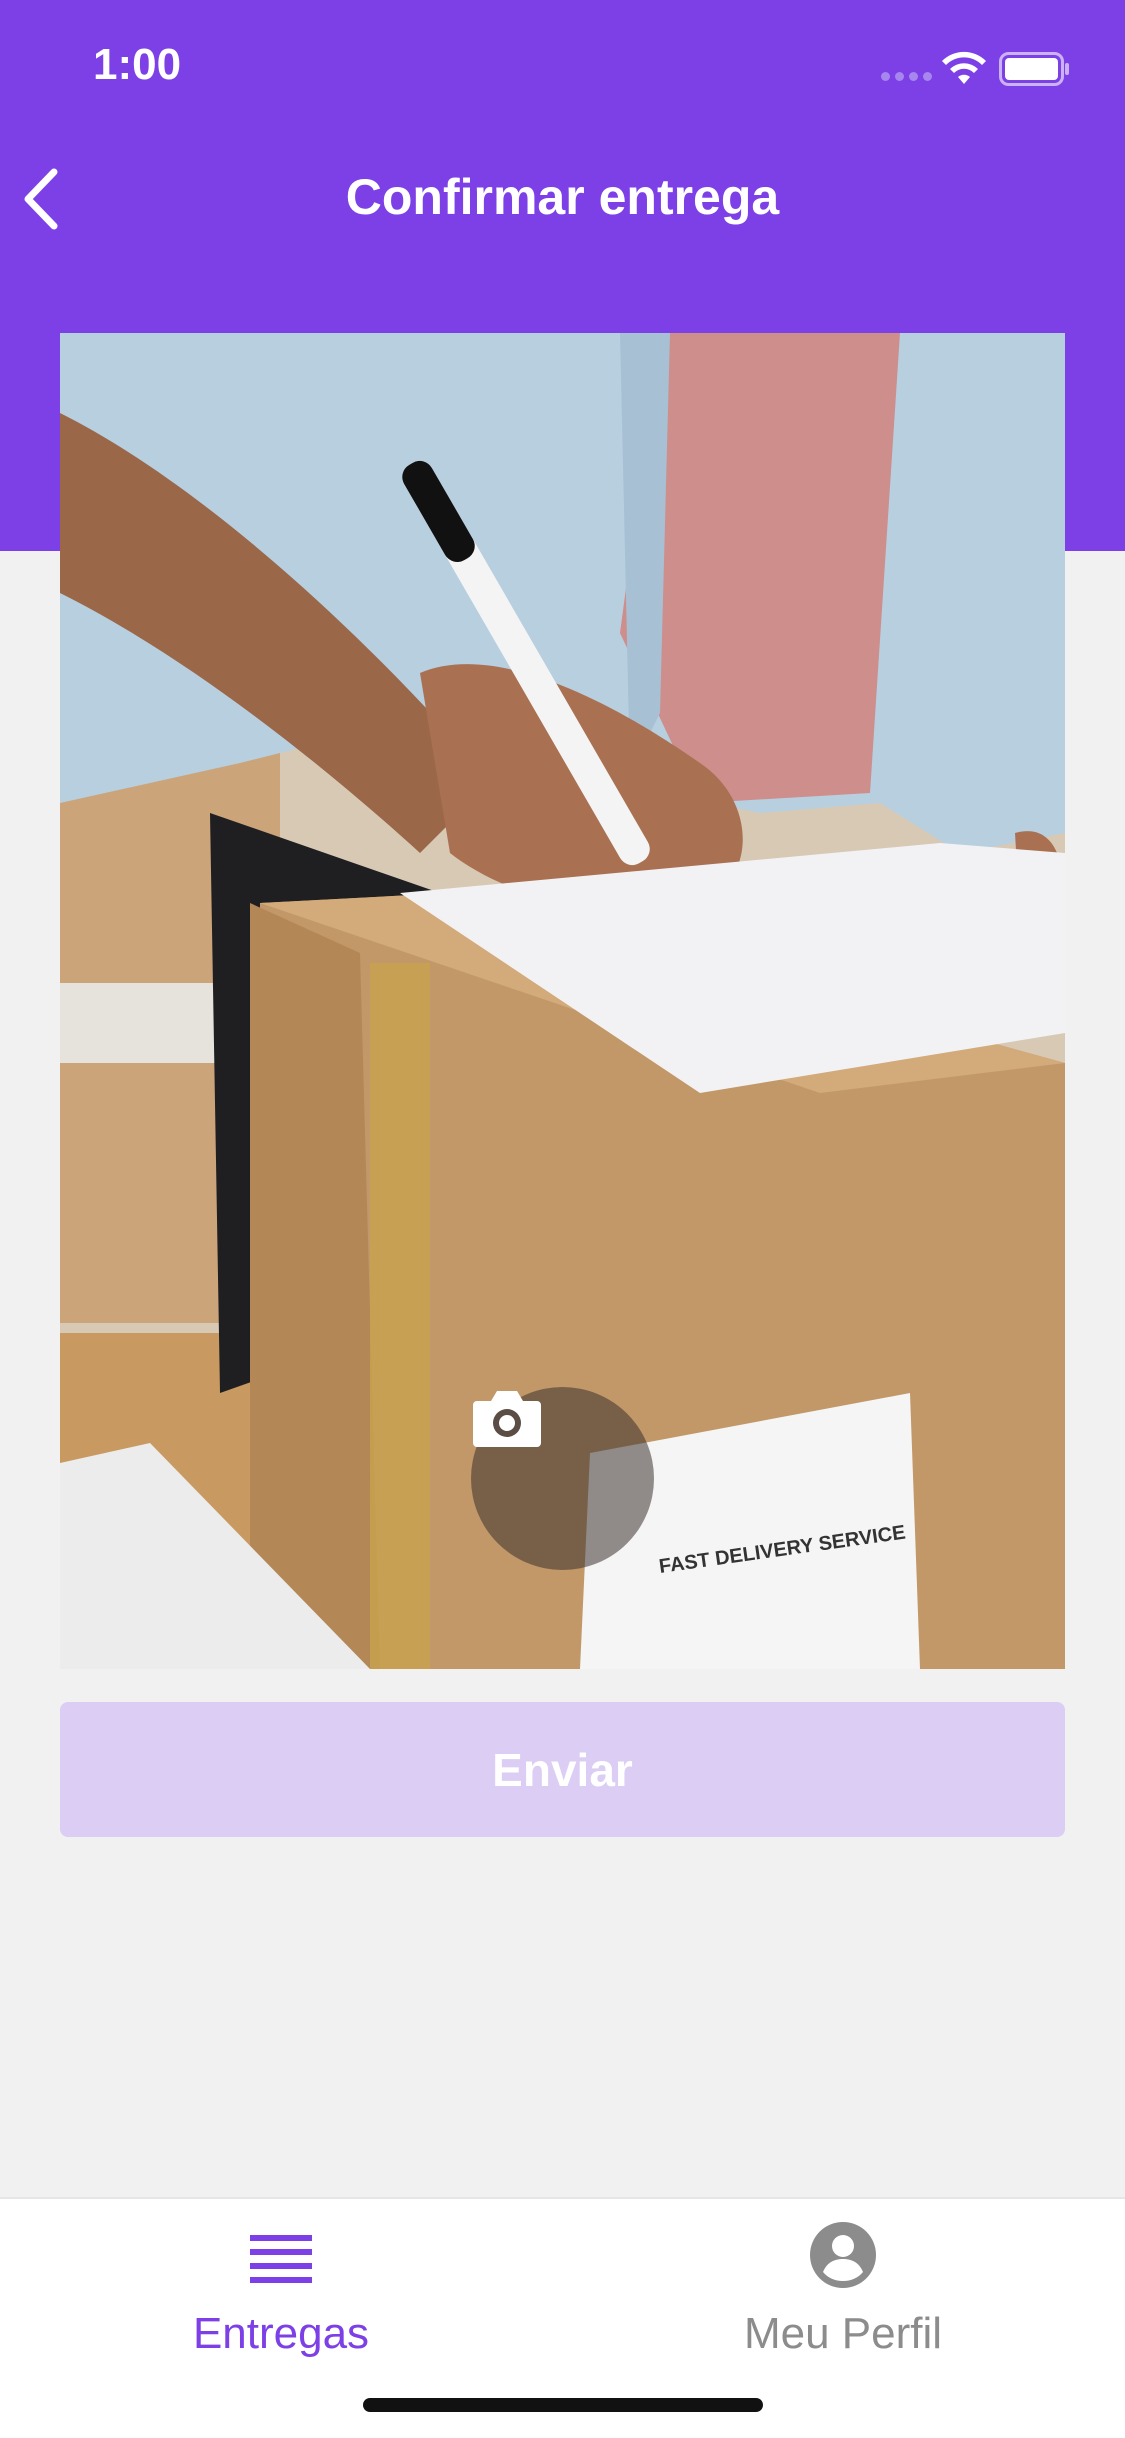  What do you see at coordinates (843, 2299) in the screenshot?
I see `tab-profile: Meu Perfil` at bounding box center [843, 2299].